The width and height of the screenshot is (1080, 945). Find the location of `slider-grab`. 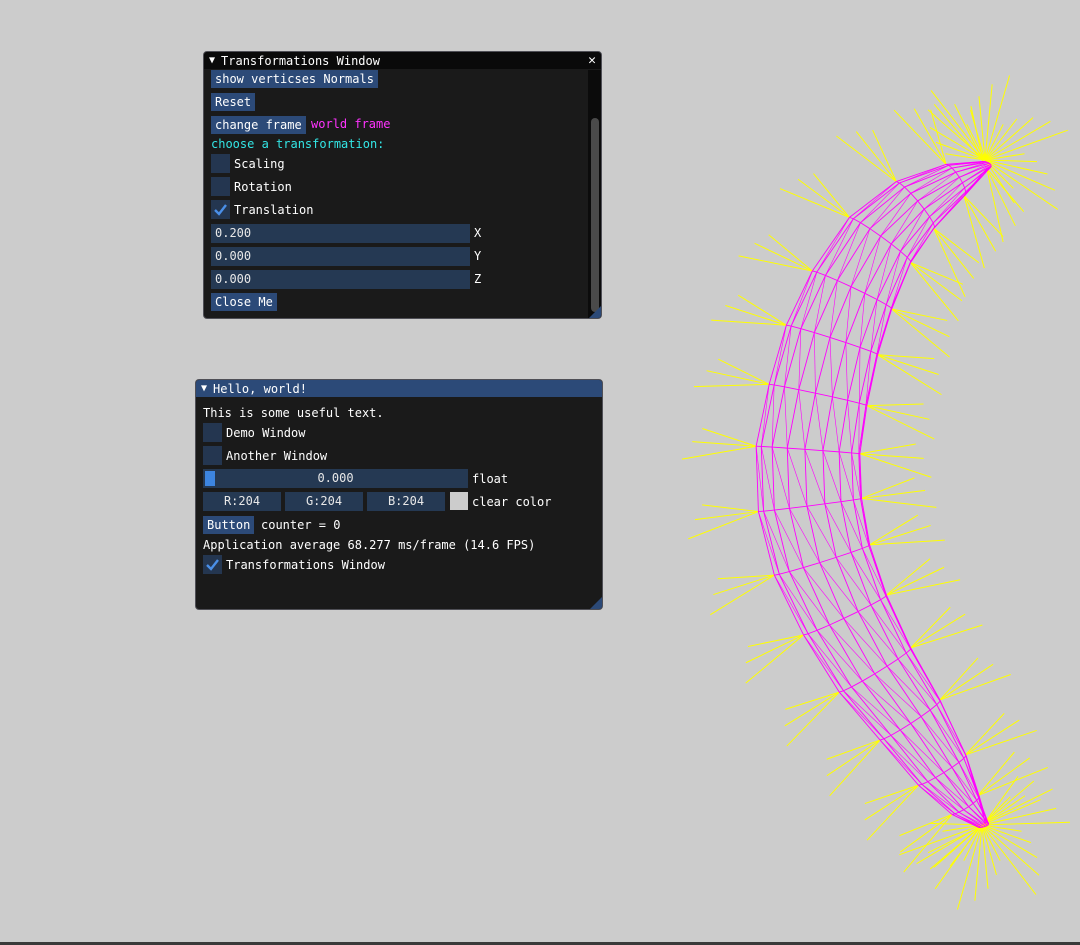

slider-grab is located at coordinates (210, 478).